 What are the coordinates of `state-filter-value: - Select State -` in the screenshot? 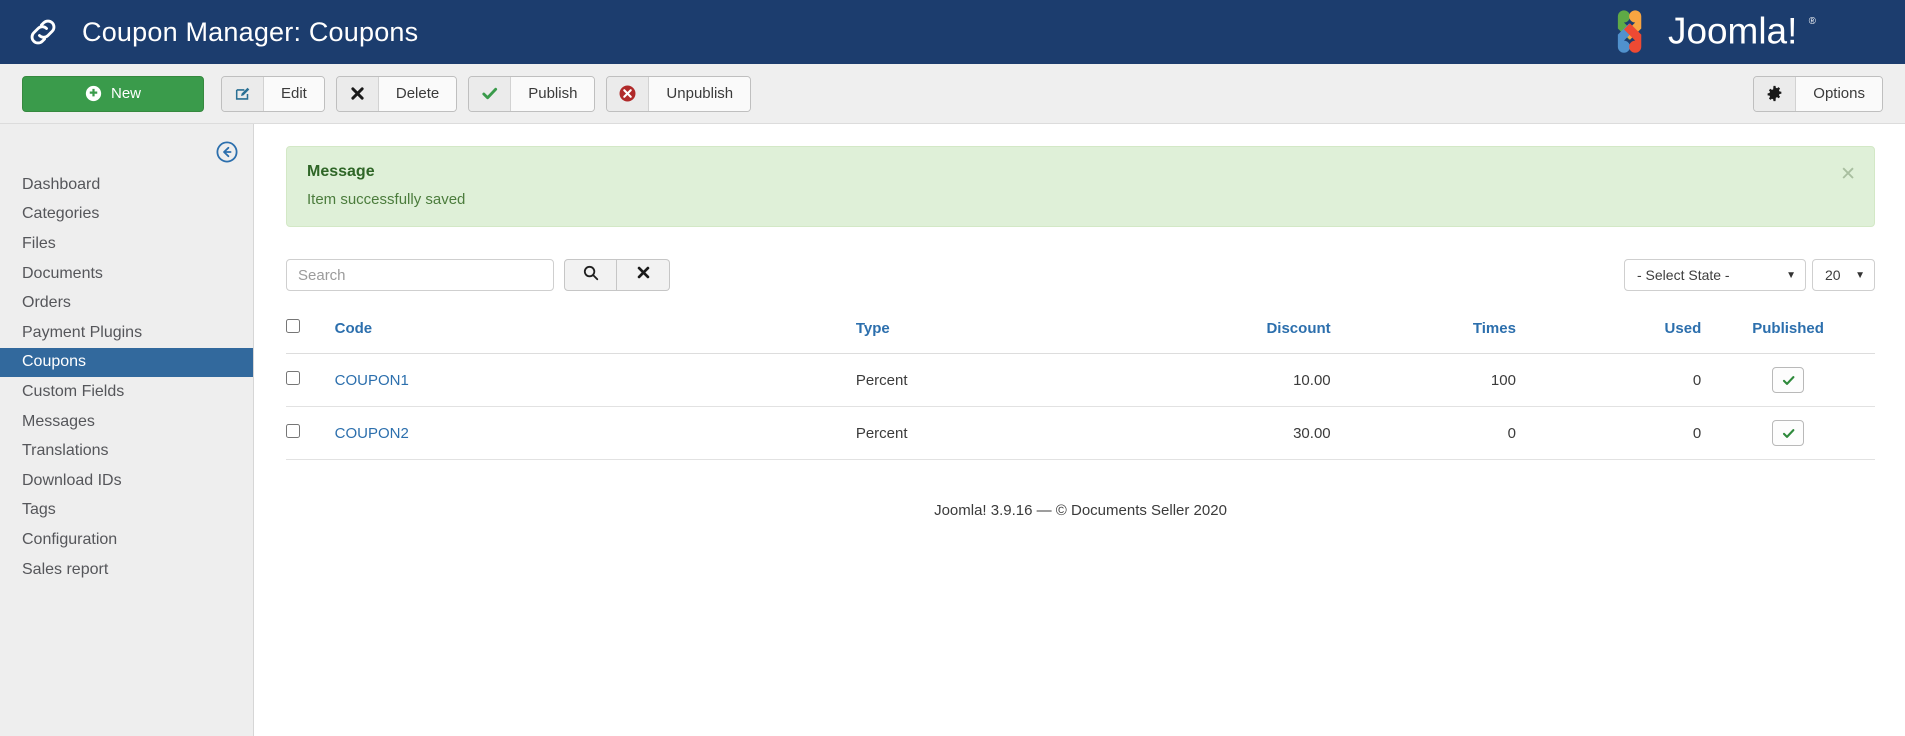 It's located at (1683, 275).